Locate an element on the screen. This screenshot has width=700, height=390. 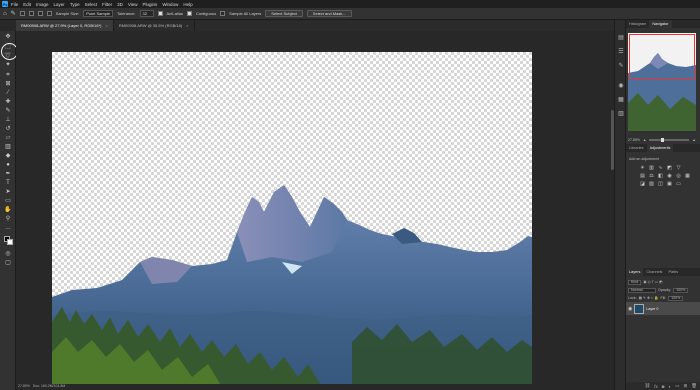
posterize-icon: ▨ is located at coordinates (651, 184).